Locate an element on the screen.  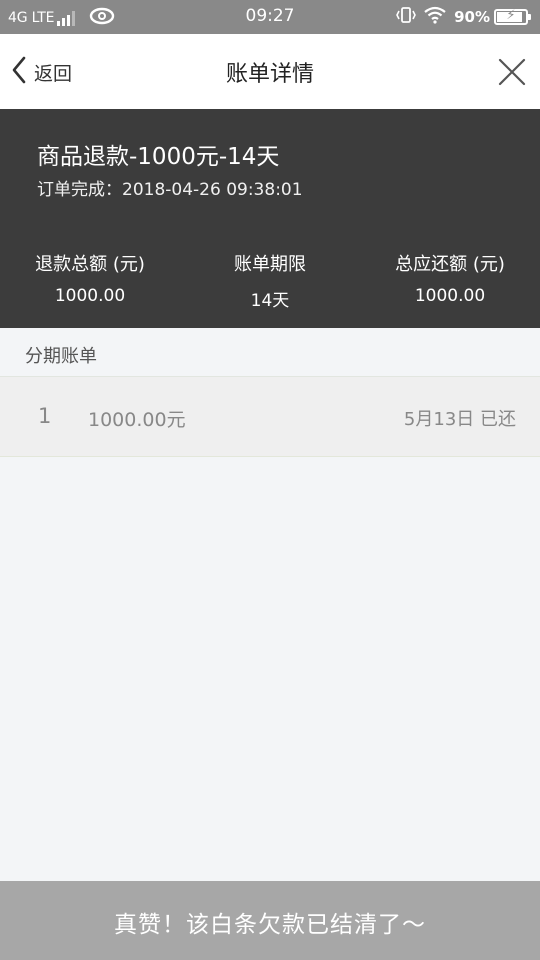
stat-label: 退款总额 (元) is located at coordinates (90, 264).